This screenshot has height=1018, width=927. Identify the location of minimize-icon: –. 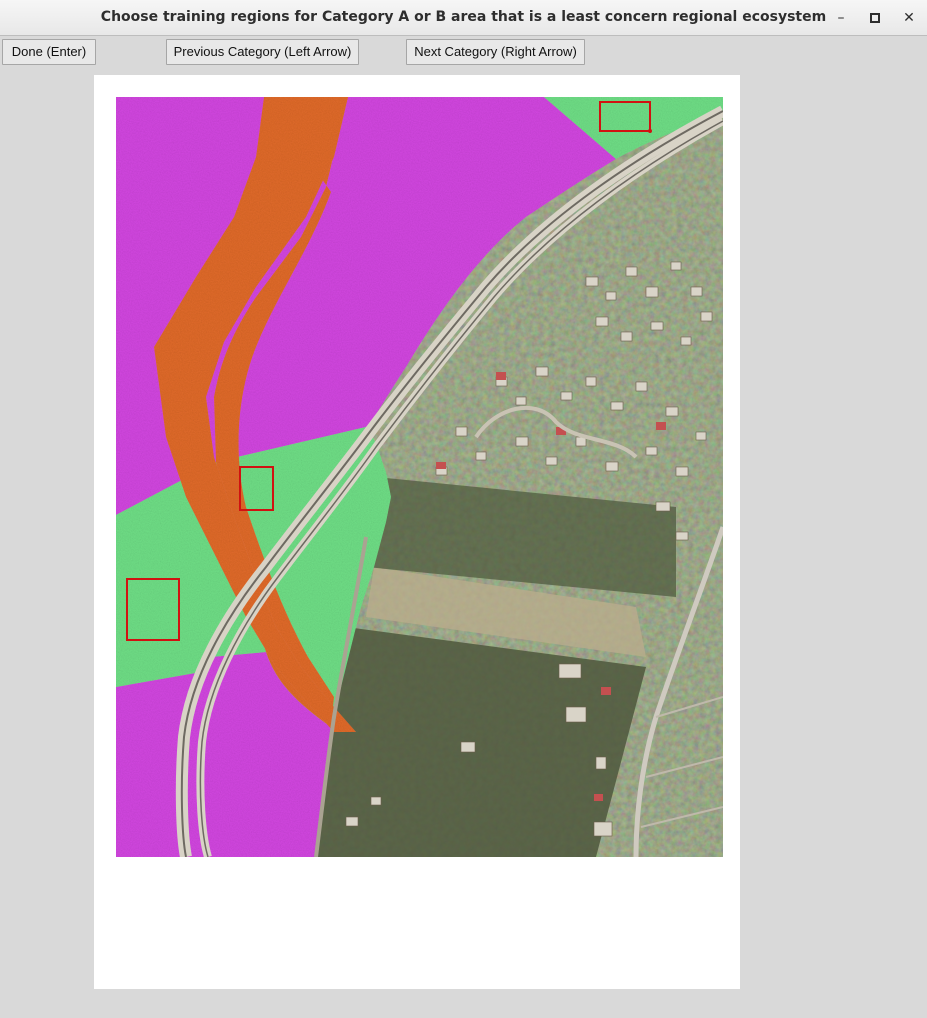
(841, 18).